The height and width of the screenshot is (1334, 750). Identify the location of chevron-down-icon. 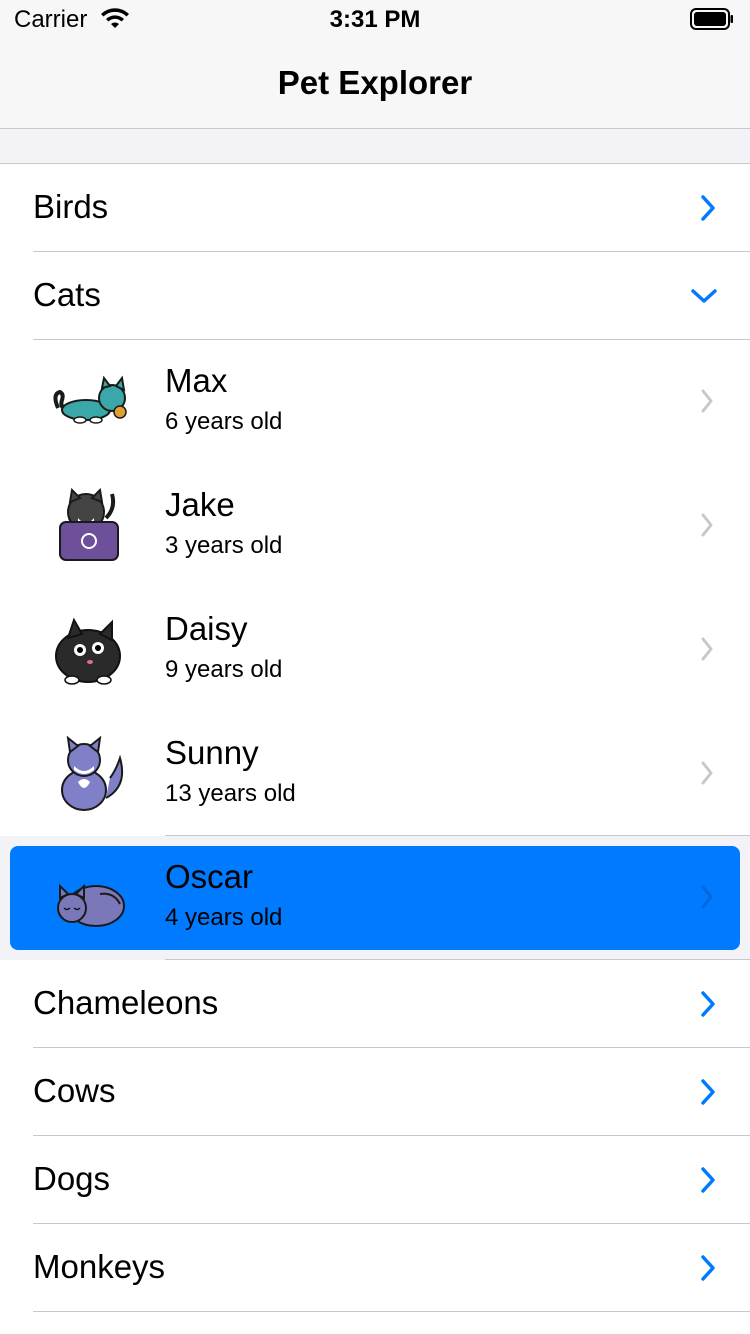
(704, 296).